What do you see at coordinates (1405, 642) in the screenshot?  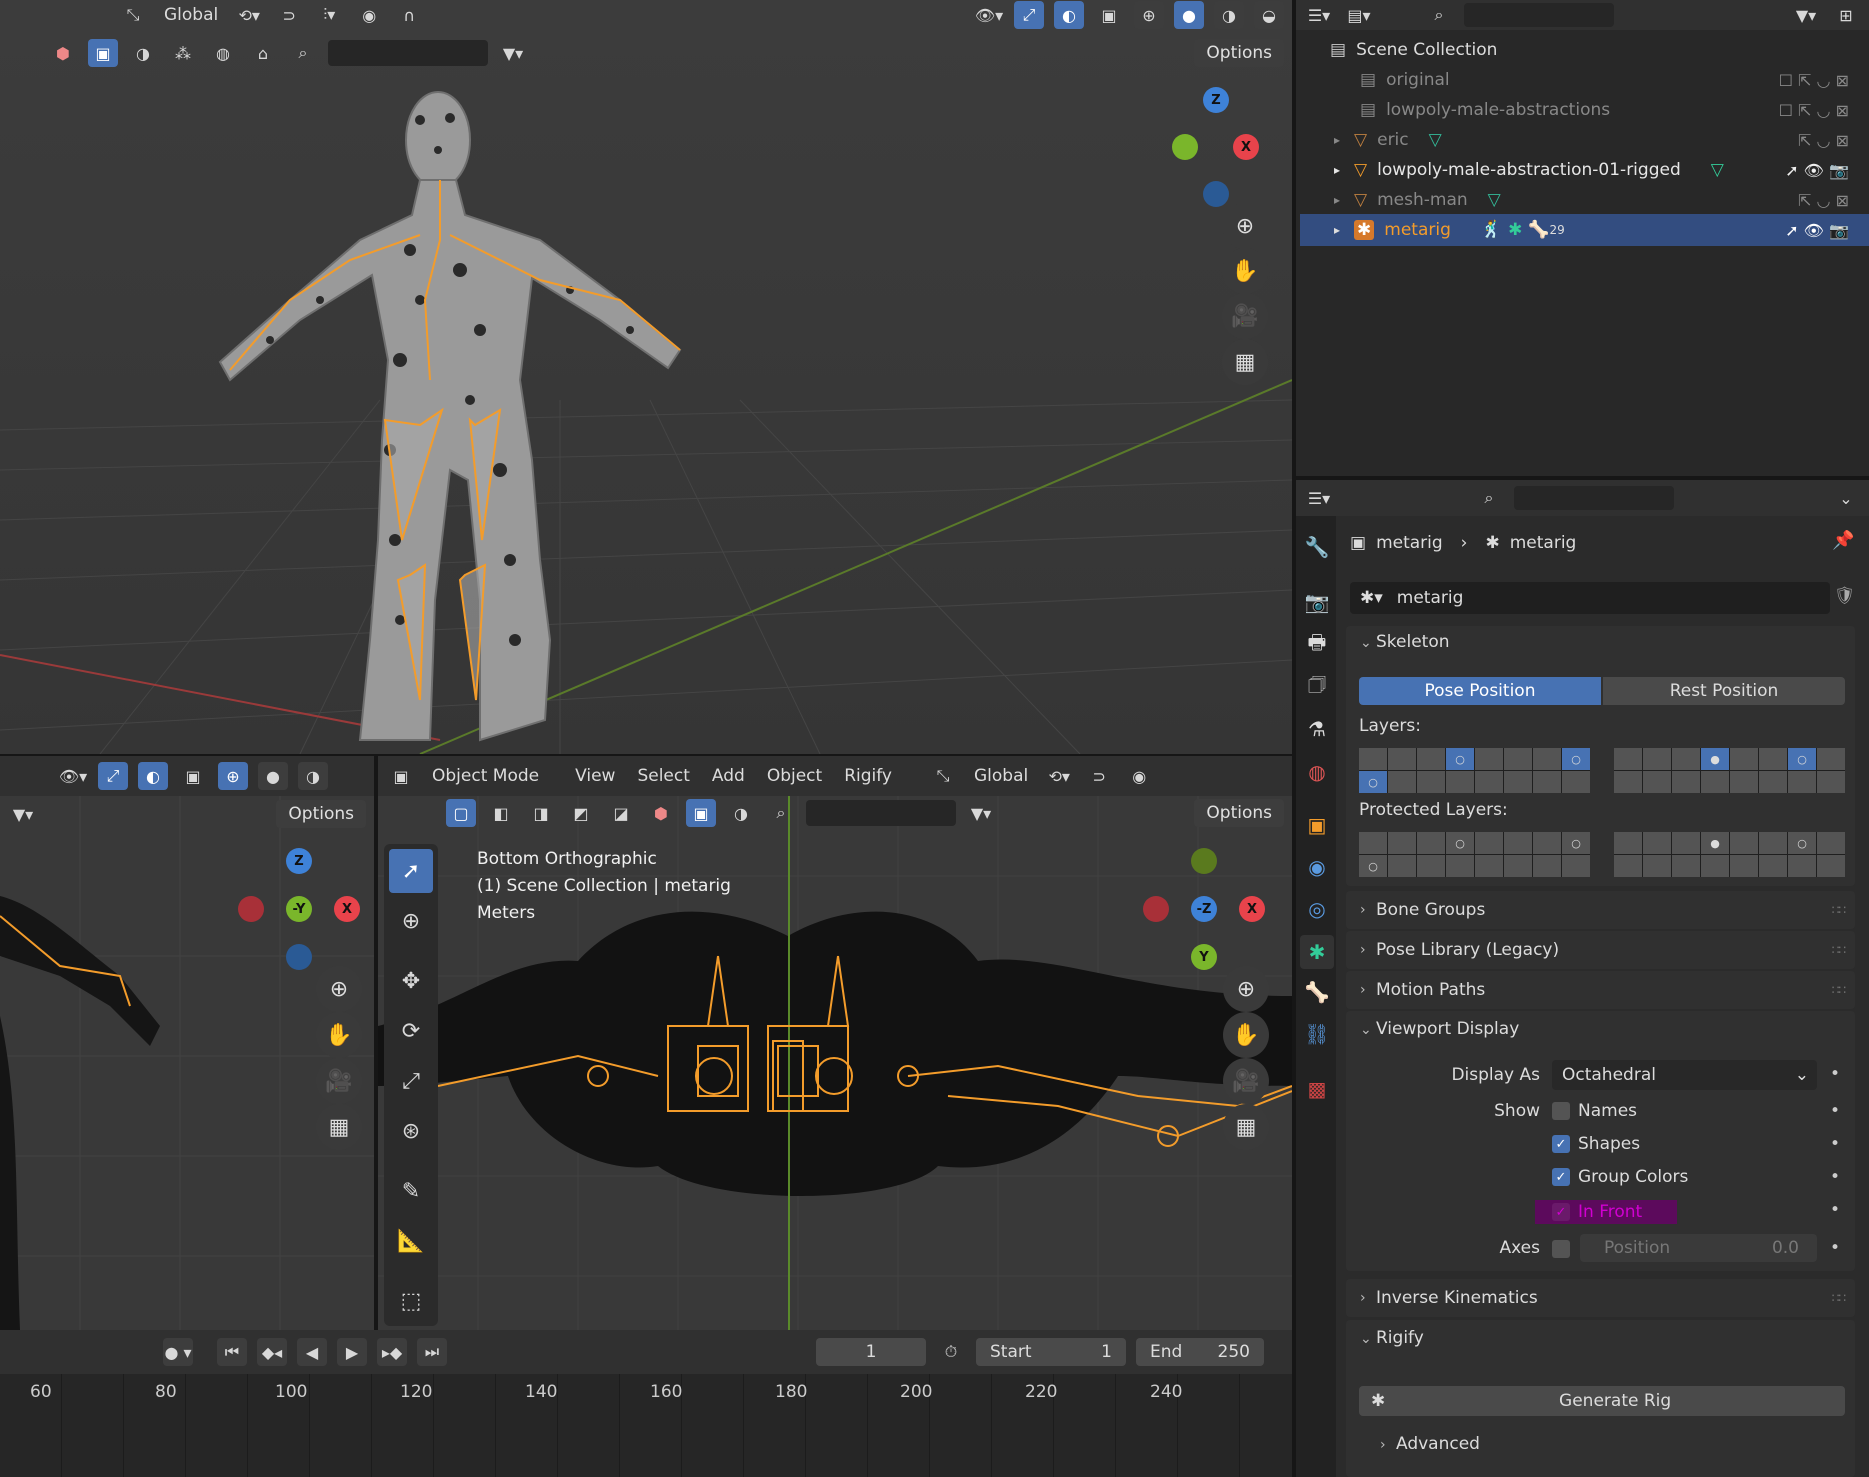 I see `skeleton-header: ⌄ Skeleton` at bounding box center [1405, 642].